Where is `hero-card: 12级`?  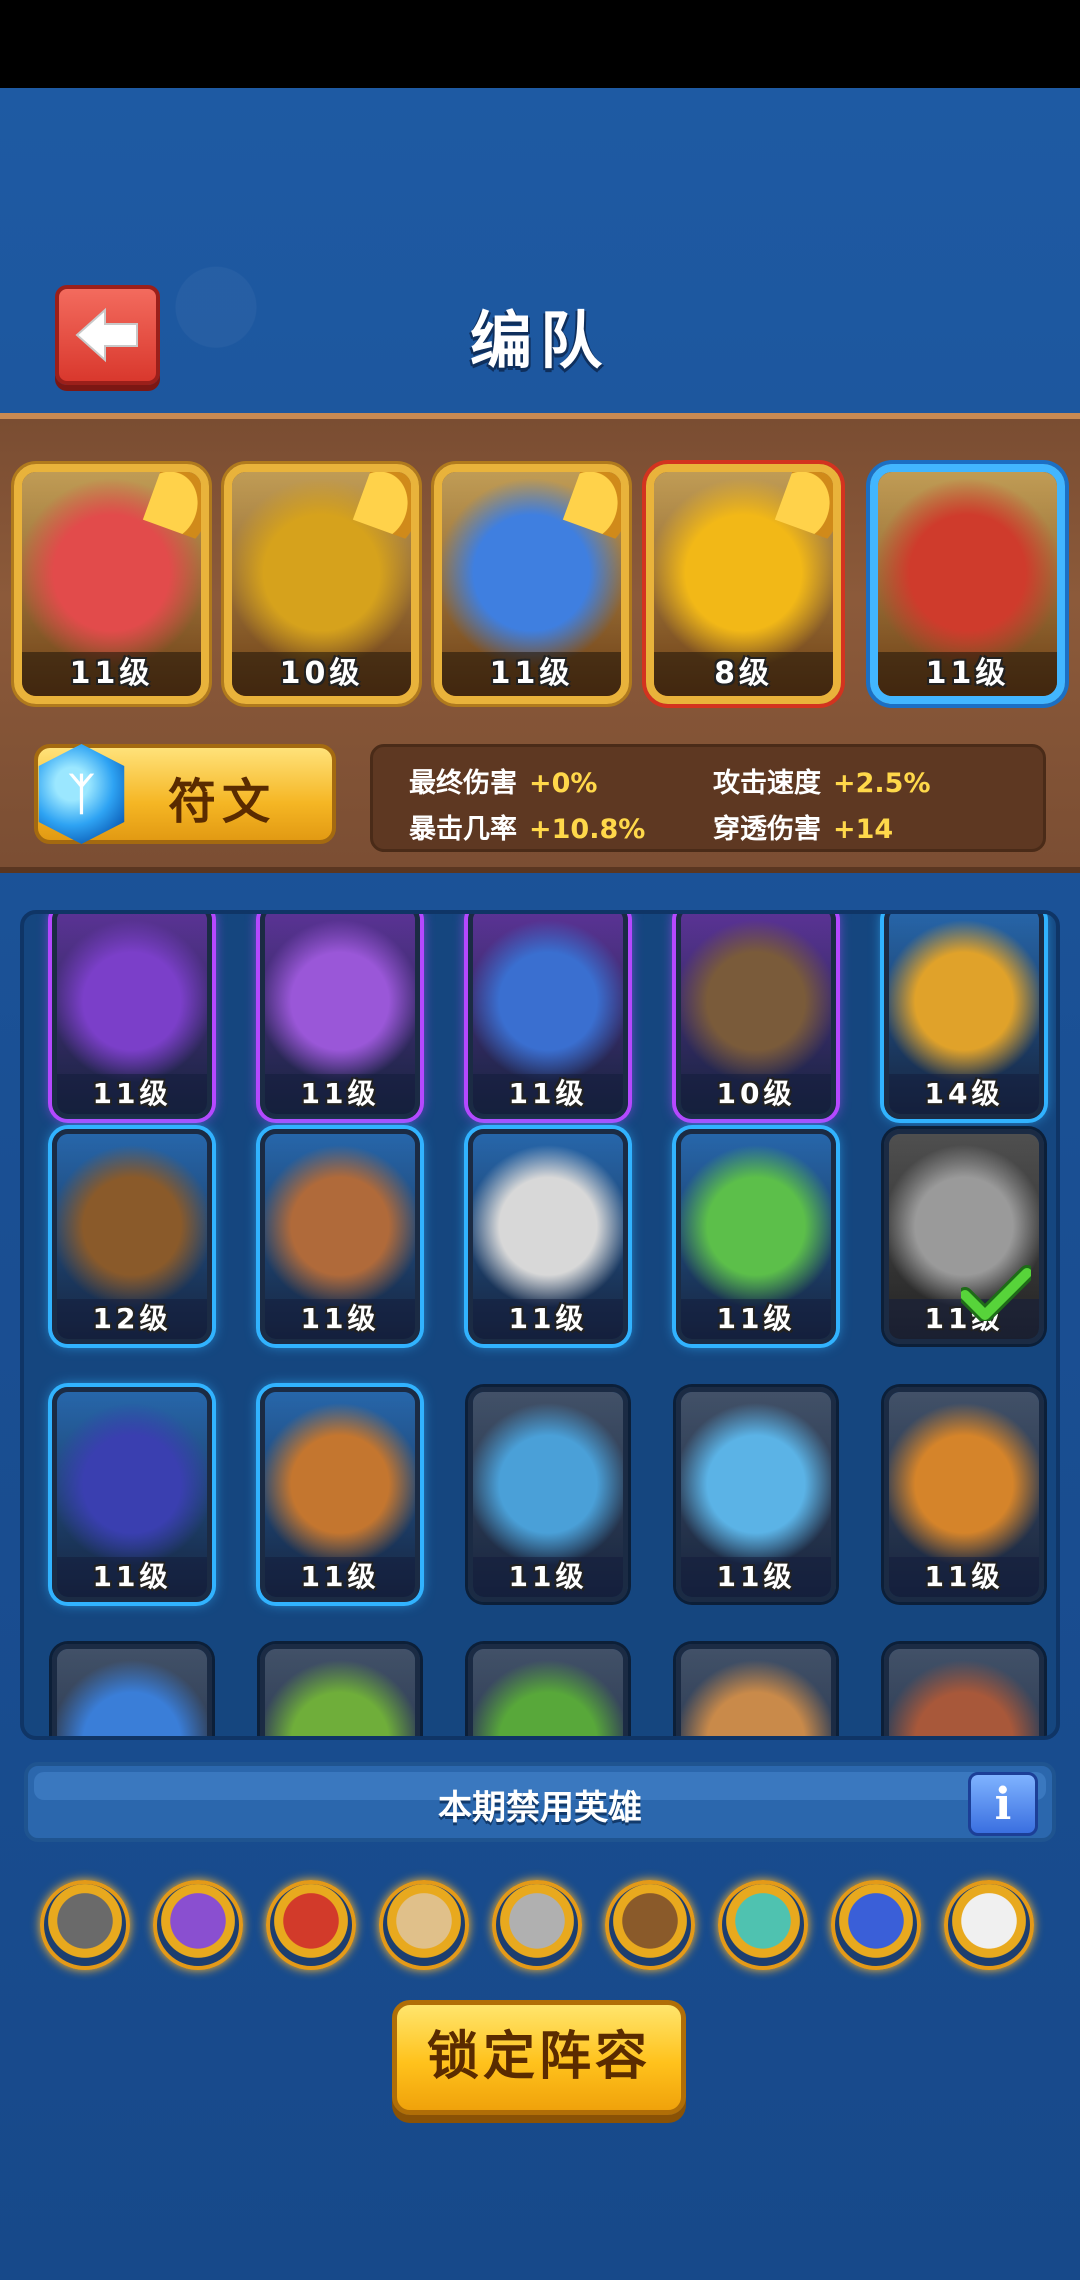
hero-card: 12级 is located at coordinates (132, 1236).